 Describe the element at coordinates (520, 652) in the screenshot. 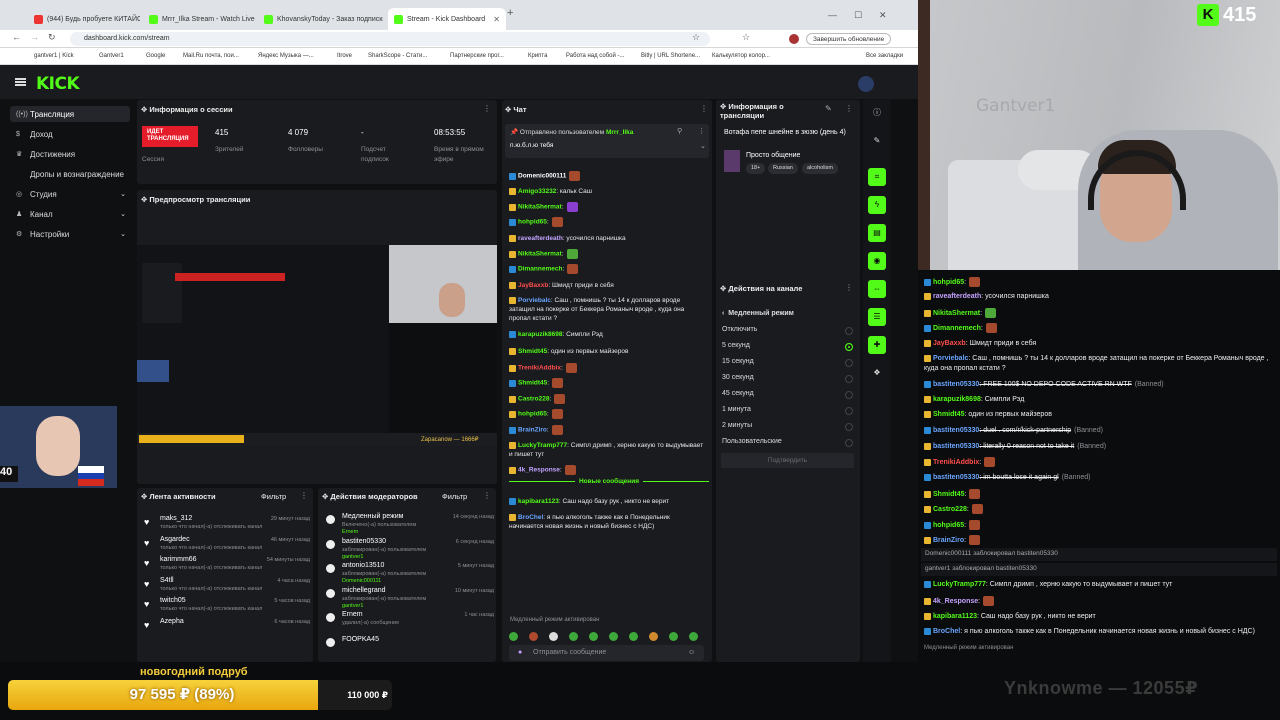

I see `microphone-icon: ●` at that location.